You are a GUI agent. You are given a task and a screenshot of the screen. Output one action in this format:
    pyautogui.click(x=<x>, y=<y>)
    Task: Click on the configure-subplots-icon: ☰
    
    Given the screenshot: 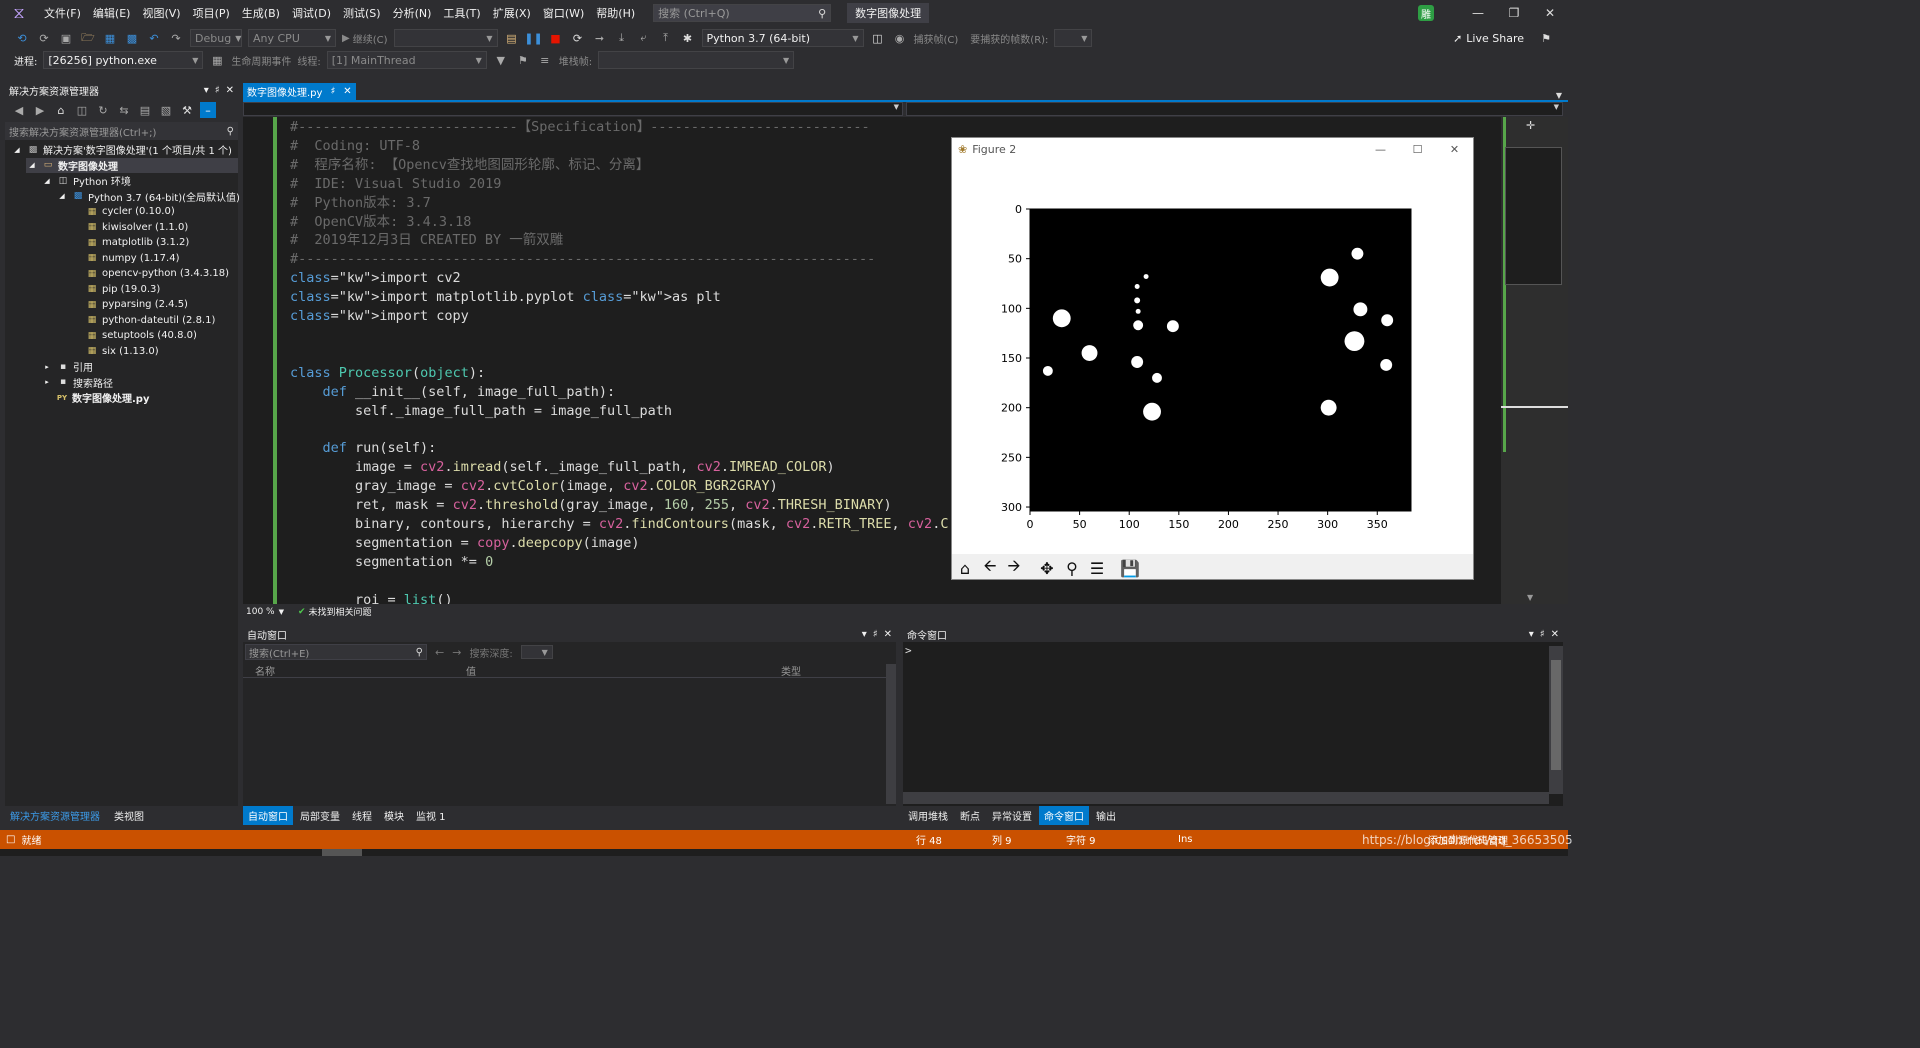 What is the action you would take?
    pyautogui.click(x=1097, y=568)
    